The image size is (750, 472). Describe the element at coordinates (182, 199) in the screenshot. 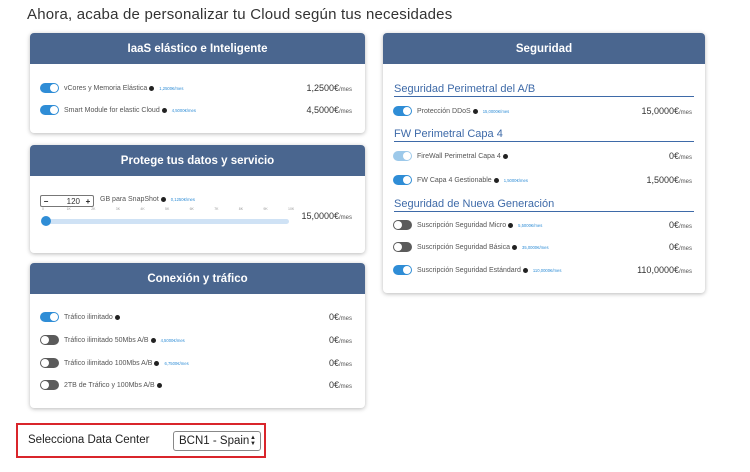

I see `unit-price: 0,1250€/mes` at that location.